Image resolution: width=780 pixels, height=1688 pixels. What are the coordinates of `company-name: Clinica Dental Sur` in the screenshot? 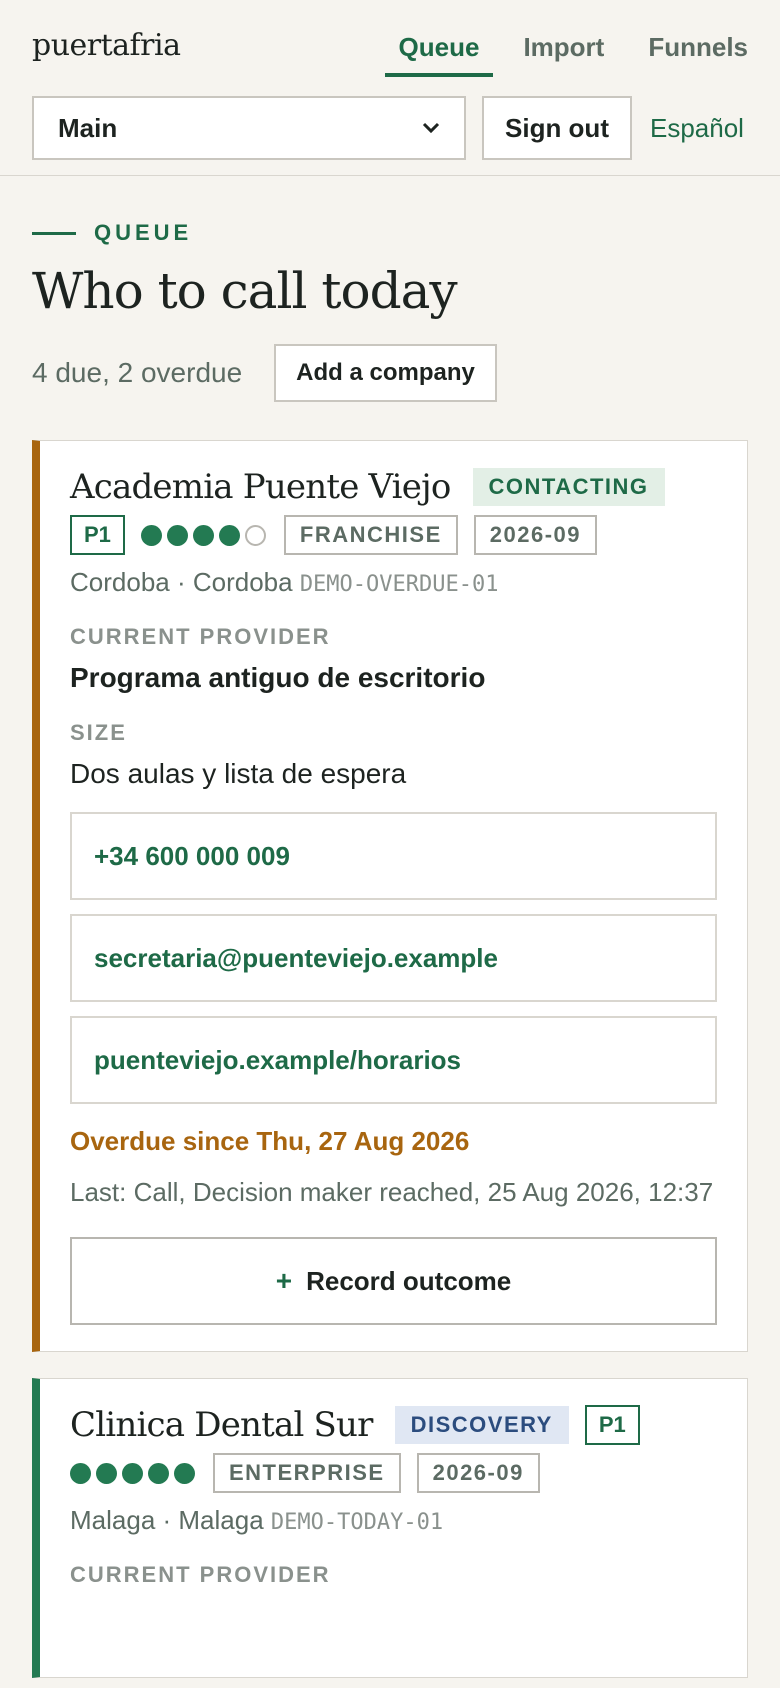 It's located at (221, 1425).